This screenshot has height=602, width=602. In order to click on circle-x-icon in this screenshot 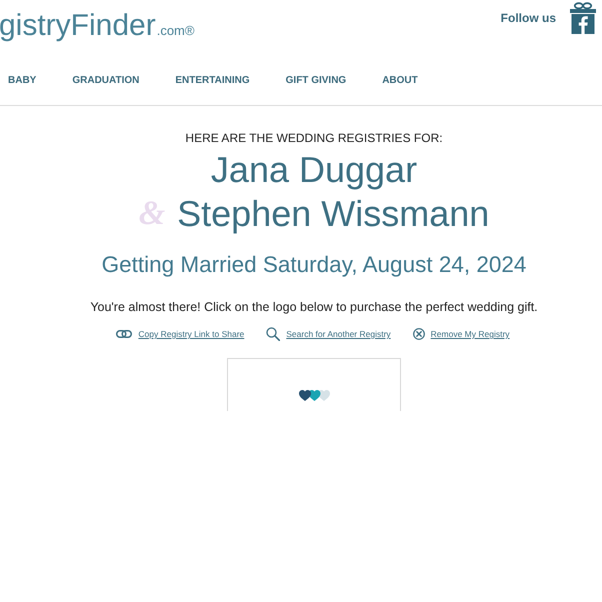, I will do `click(418, 334)`.